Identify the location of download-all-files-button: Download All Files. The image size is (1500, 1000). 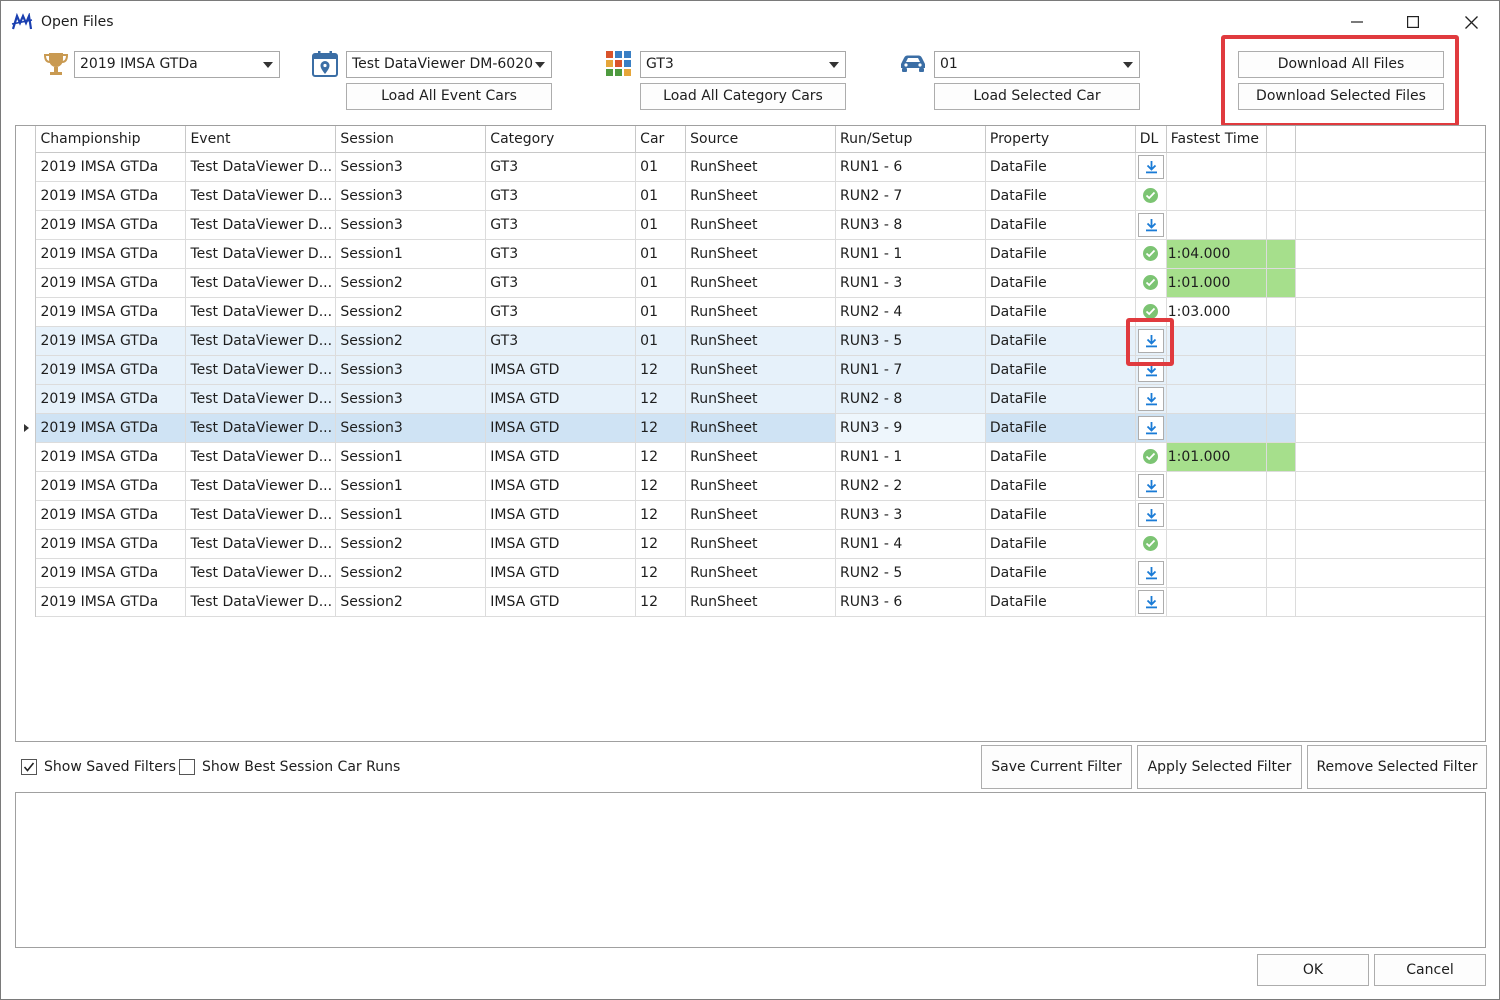
(1341, 64).